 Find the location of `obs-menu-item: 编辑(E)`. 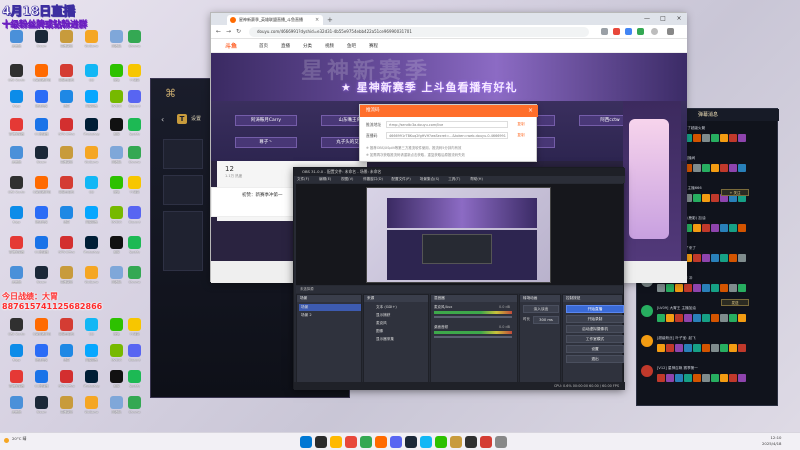

obs-menu-item: 编辑(E) is located at coordinates (325, 179).